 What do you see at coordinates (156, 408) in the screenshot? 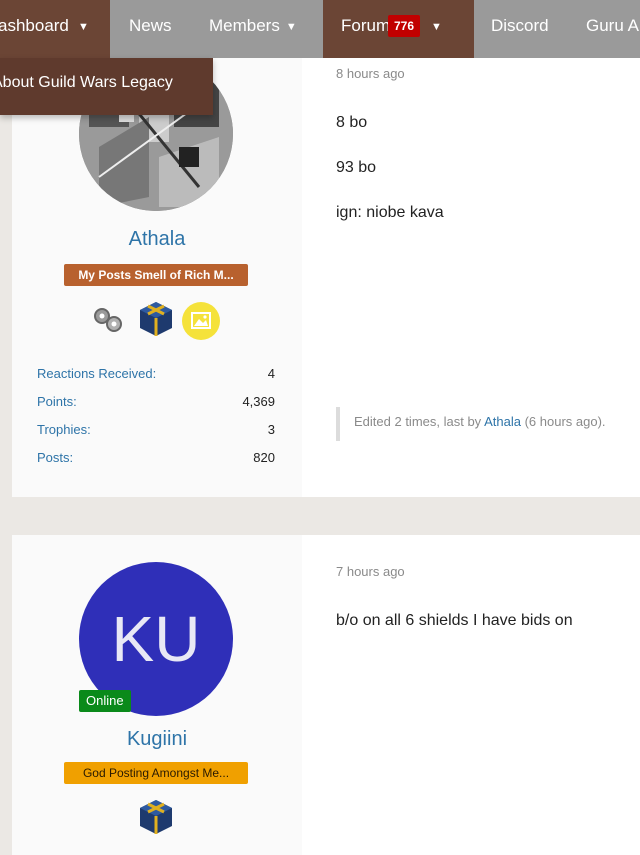
I see `stat-row: Points: 4,369` at bounding box center [156, 408].